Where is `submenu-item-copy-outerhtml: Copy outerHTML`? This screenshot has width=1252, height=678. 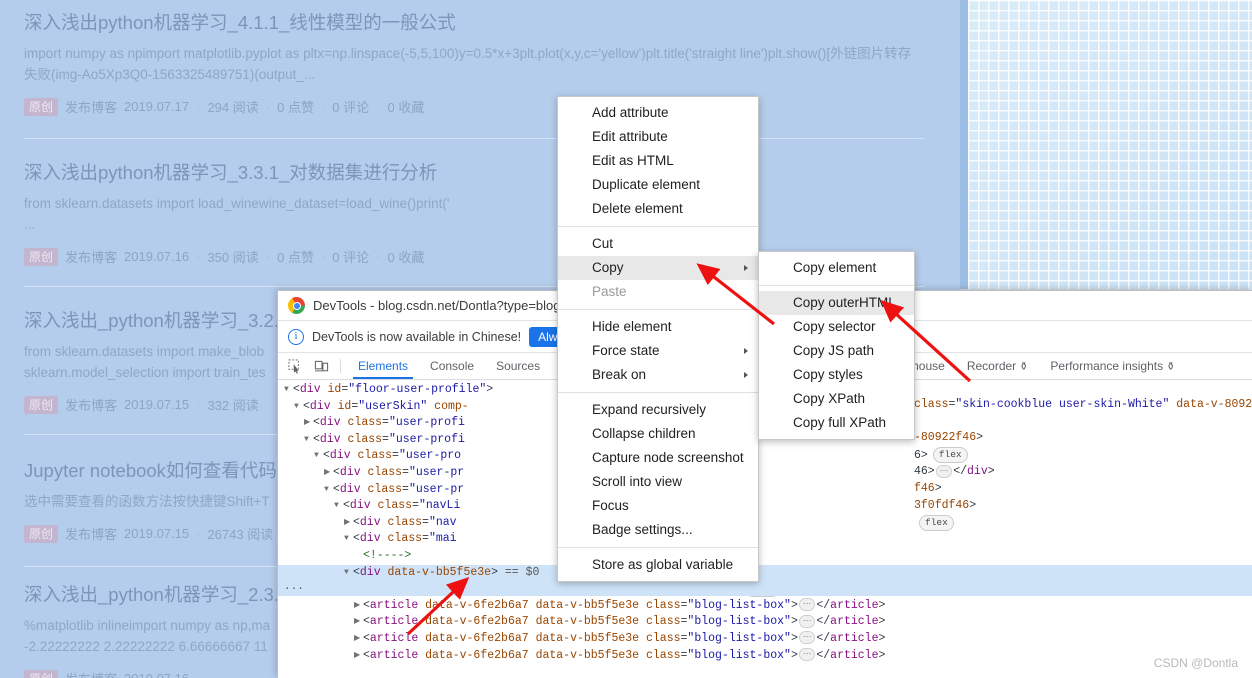 submenu-item-copy-outerhtml: Copy outerHTML is located at coordinates (836, 303).